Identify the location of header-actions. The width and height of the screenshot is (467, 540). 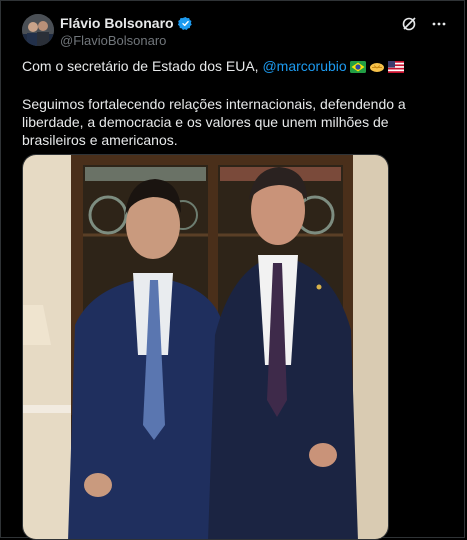
(424, 24).